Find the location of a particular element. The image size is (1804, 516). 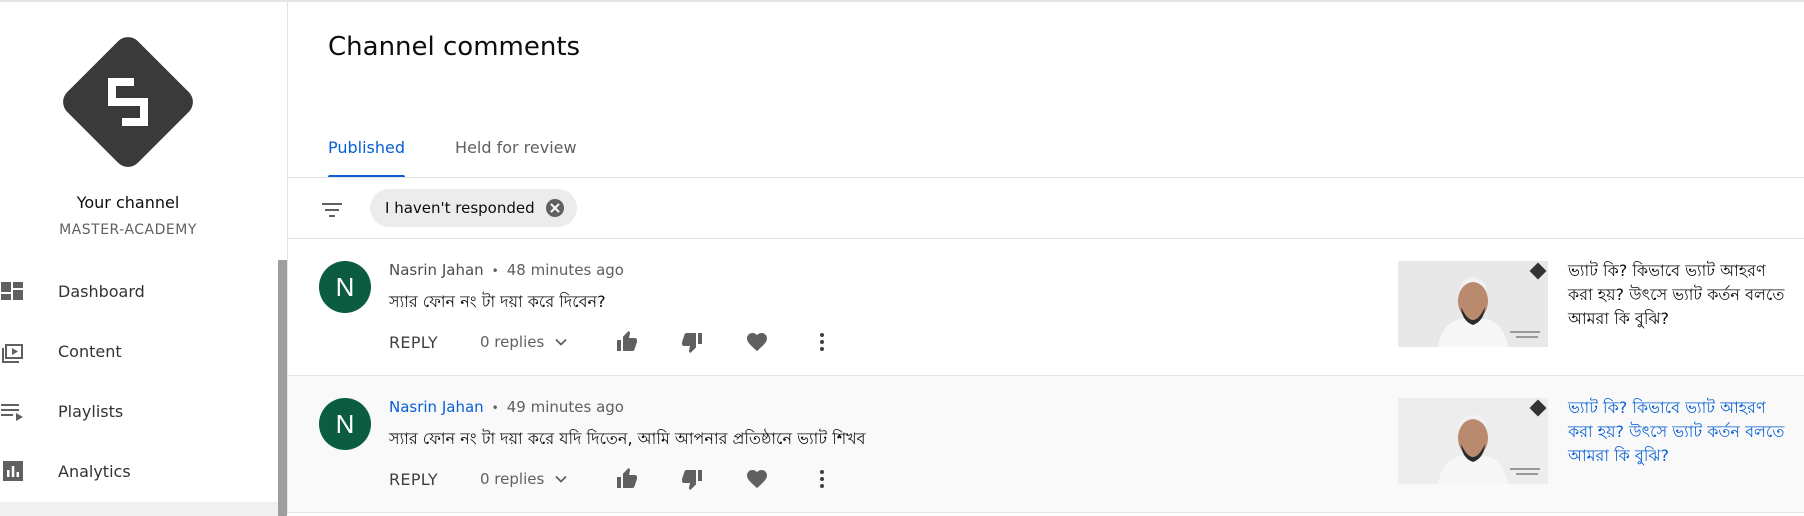

sidebar-item-dashboard: Dashboard is located at coordinates (140, 291).